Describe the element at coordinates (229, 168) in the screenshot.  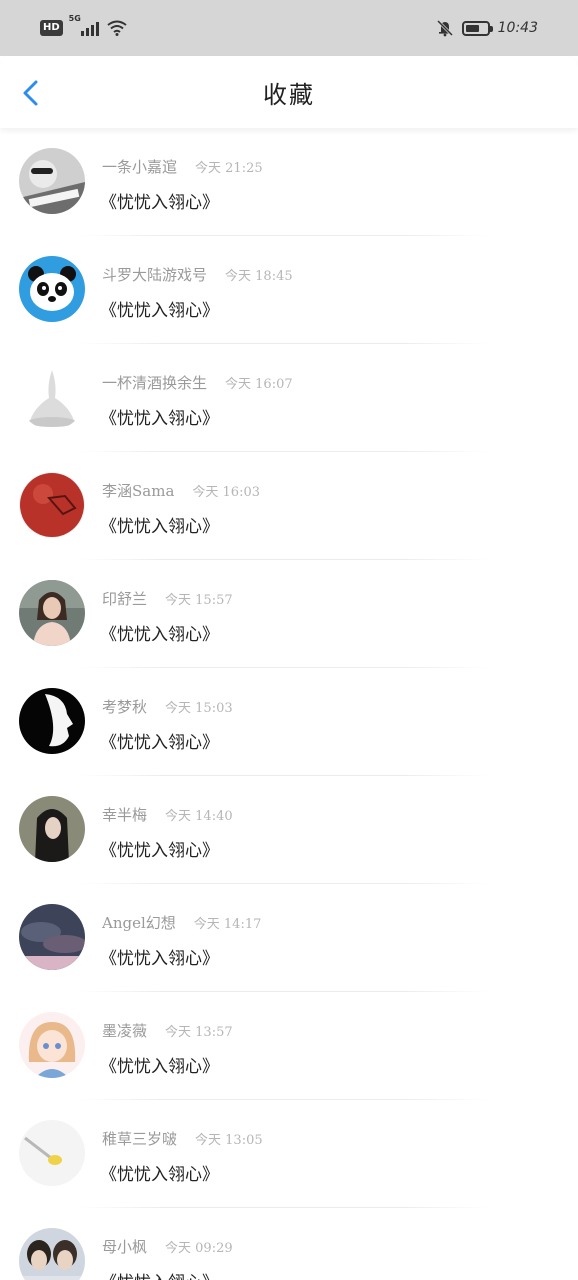
I see `item-time: 今天 21:25` at that location.